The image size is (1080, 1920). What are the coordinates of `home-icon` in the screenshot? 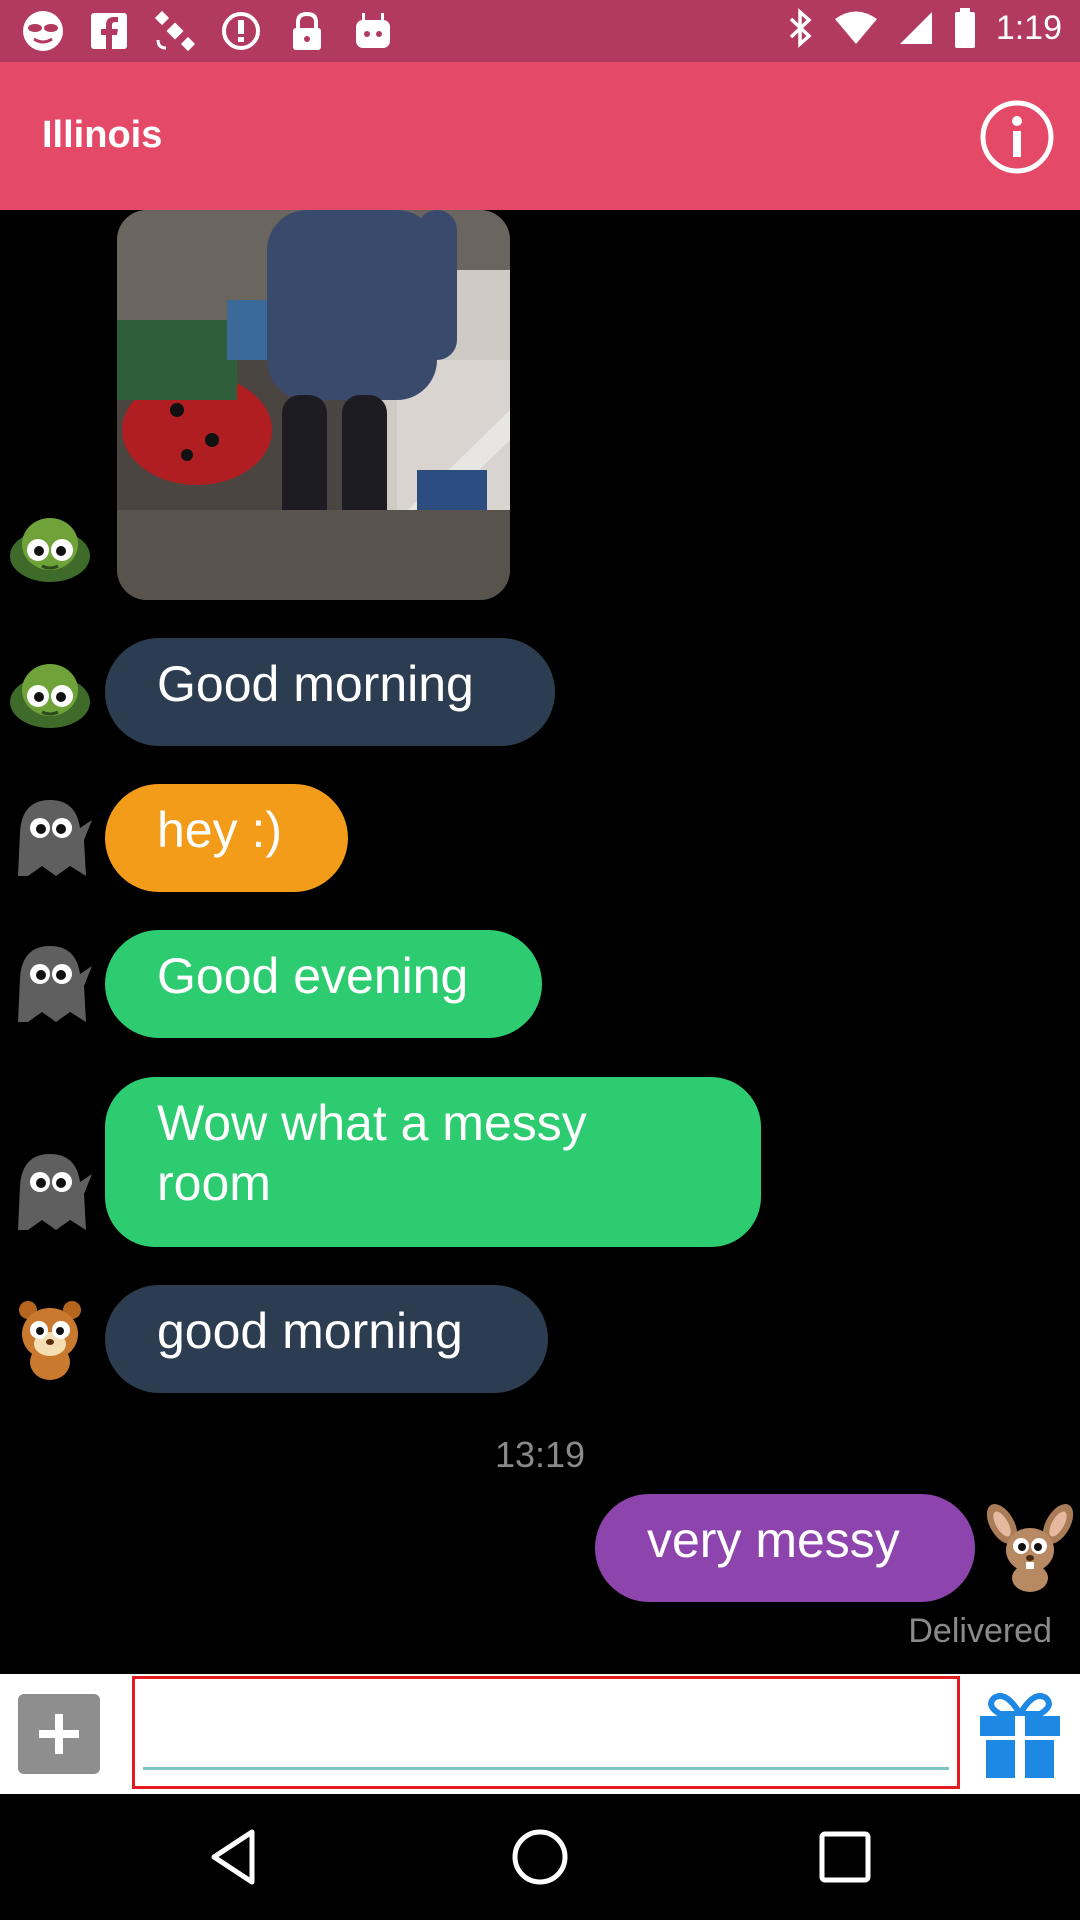 It's located at (540, 1857).